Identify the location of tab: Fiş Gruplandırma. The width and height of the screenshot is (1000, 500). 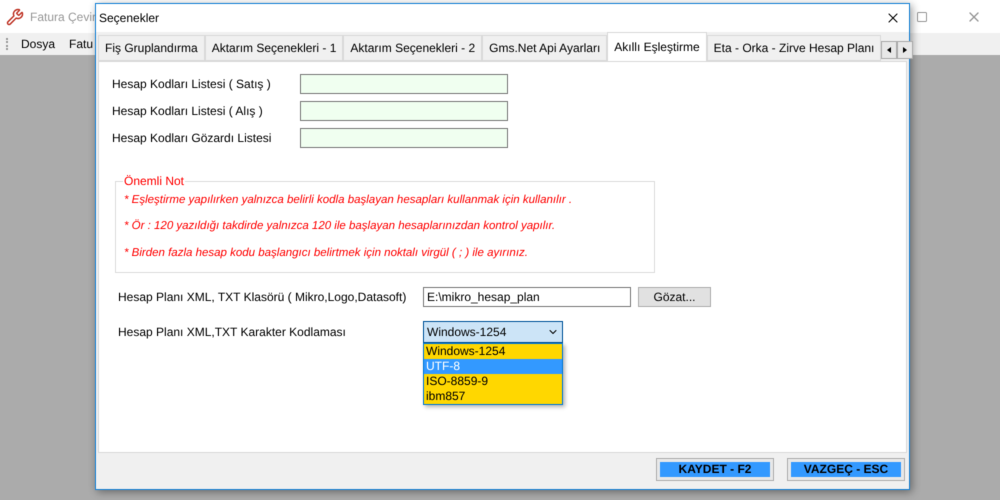
(151, 48).